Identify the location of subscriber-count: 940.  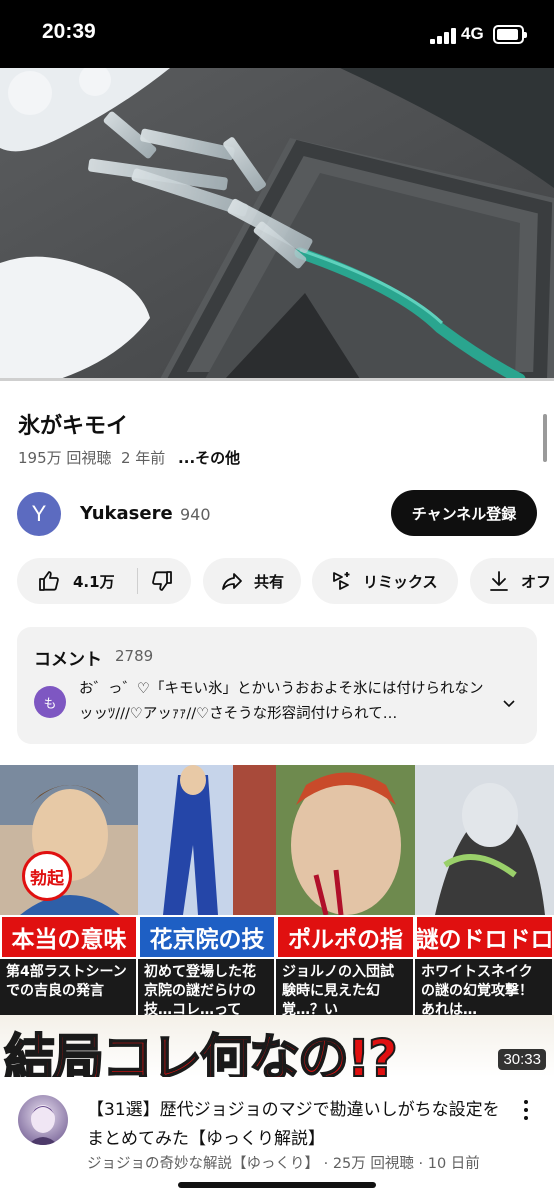
(195, 514).